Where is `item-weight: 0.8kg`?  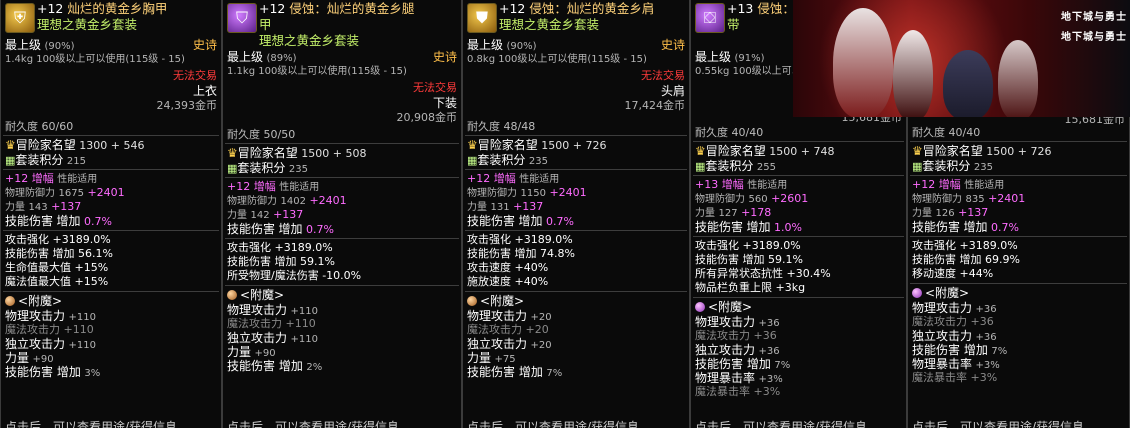
item-weight: 0.8kg is located at coordinates (481, 59).